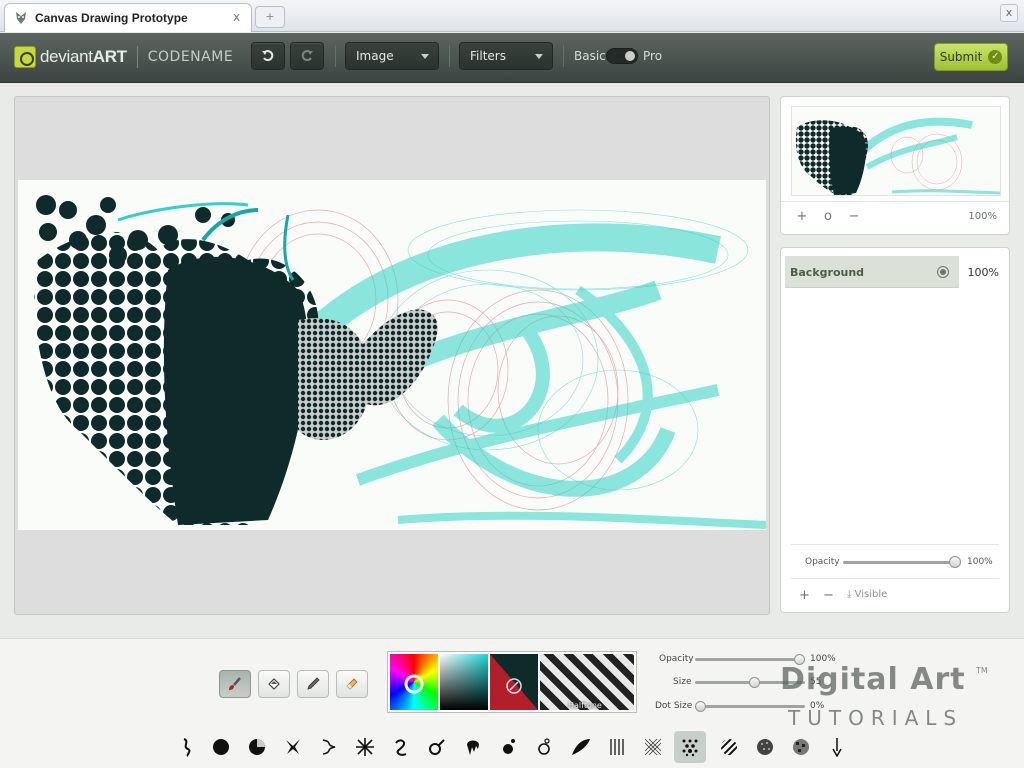  What do you see at coordinates (961, 57) in the screenshot?
I see `submit-label: Submit` at bounding box center [961, 57].